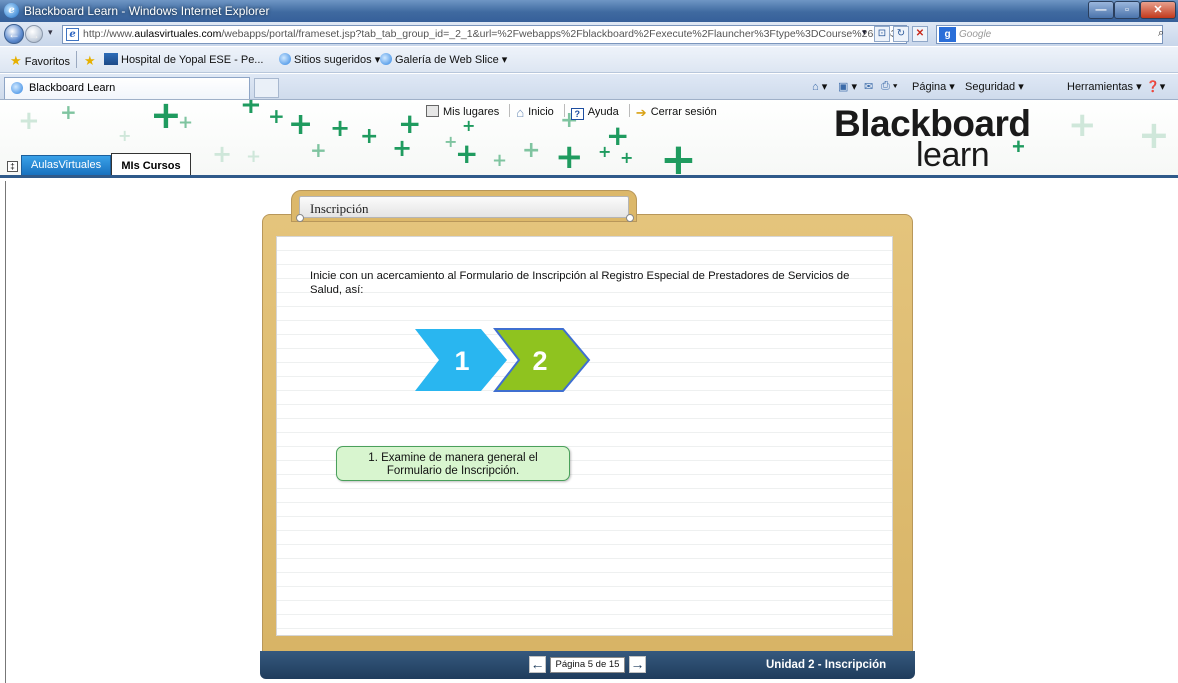  I want to click on favorites-label: Favoritos, so click(47, 62).